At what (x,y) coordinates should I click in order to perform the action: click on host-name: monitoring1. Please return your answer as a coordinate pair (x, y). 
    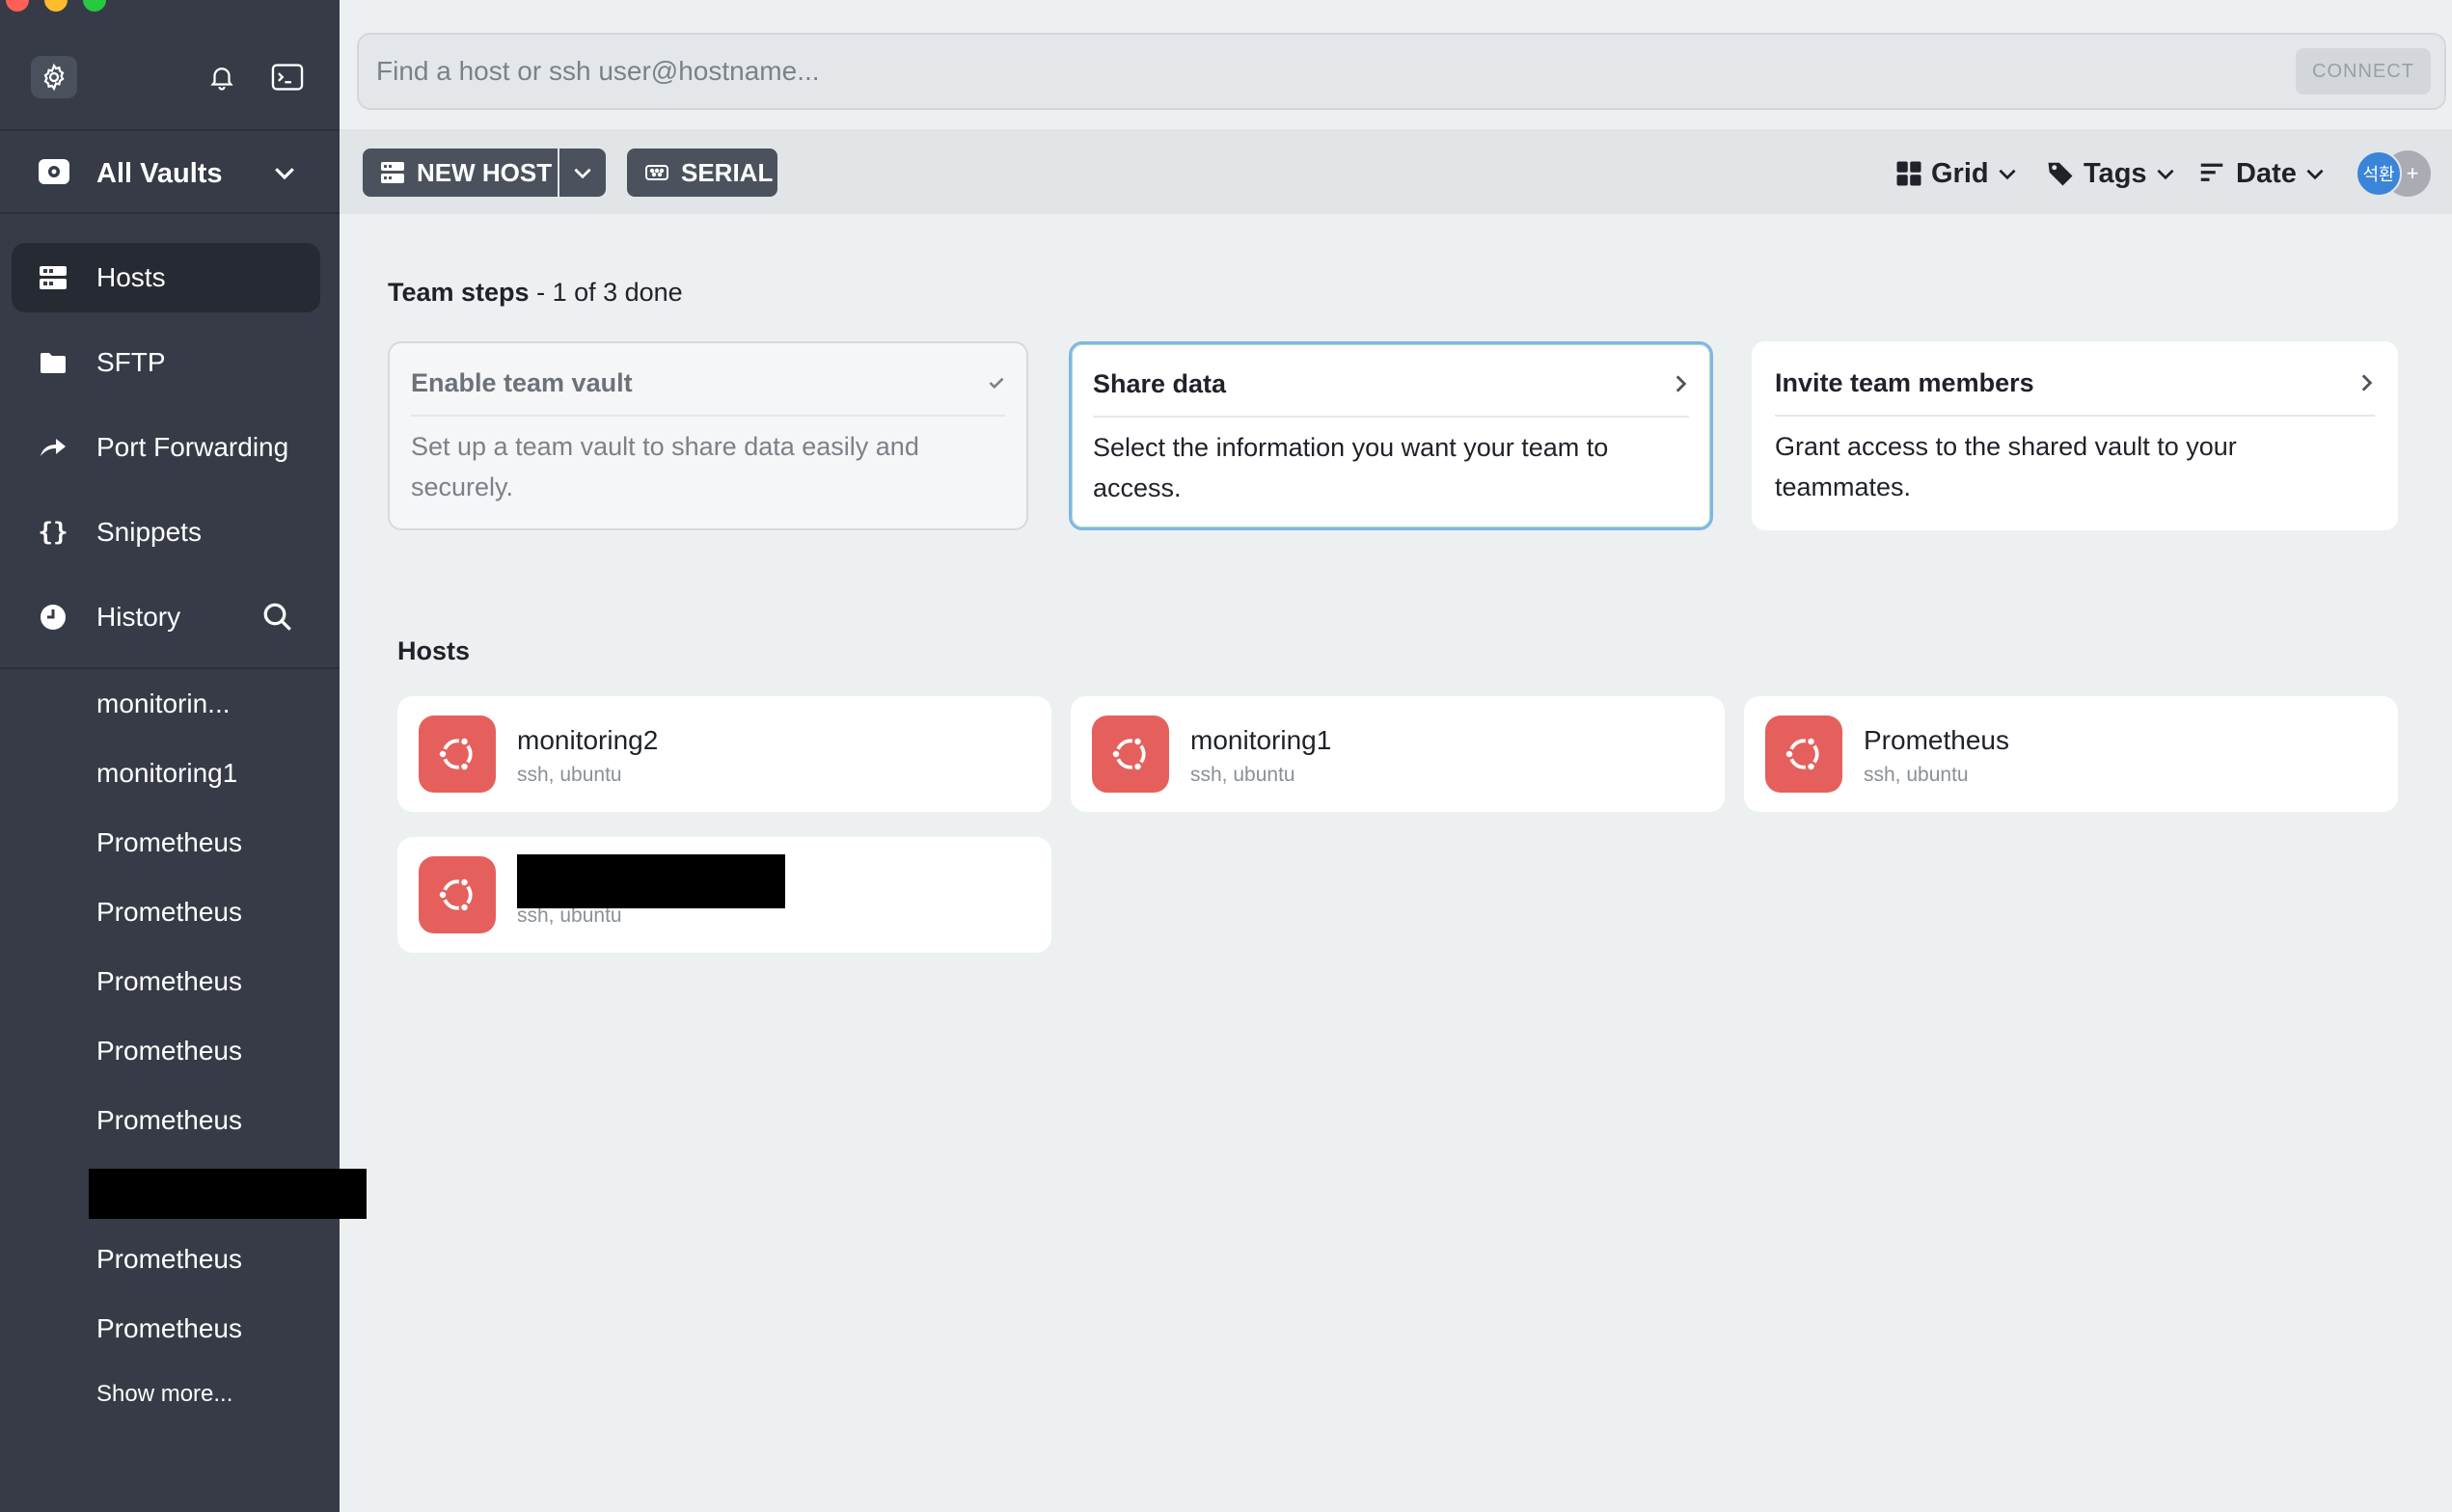
    Looking at the image, I should click on (1261, 740).